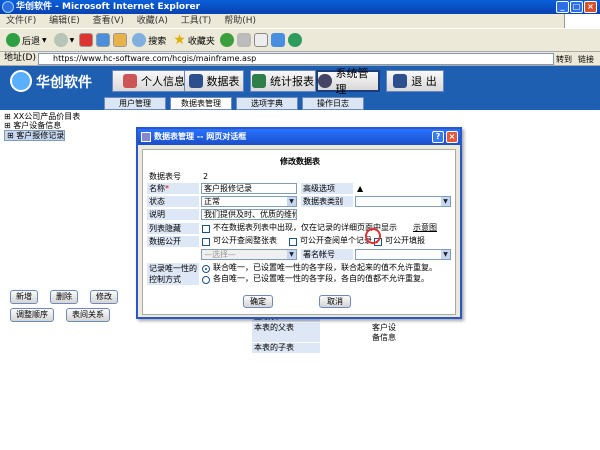  What do you see at coordinates (196, 21) in the screenshot?
I see `menu-tools: 工具(T)` at bounding box center [196, 21].